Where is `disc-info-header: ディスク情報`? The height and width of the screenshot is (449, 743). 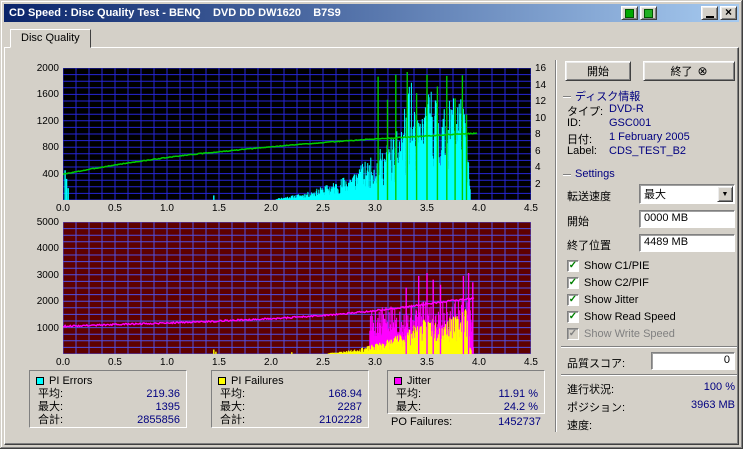 disc-info-header: ディスク情報 is located at coordinates (601, 96).